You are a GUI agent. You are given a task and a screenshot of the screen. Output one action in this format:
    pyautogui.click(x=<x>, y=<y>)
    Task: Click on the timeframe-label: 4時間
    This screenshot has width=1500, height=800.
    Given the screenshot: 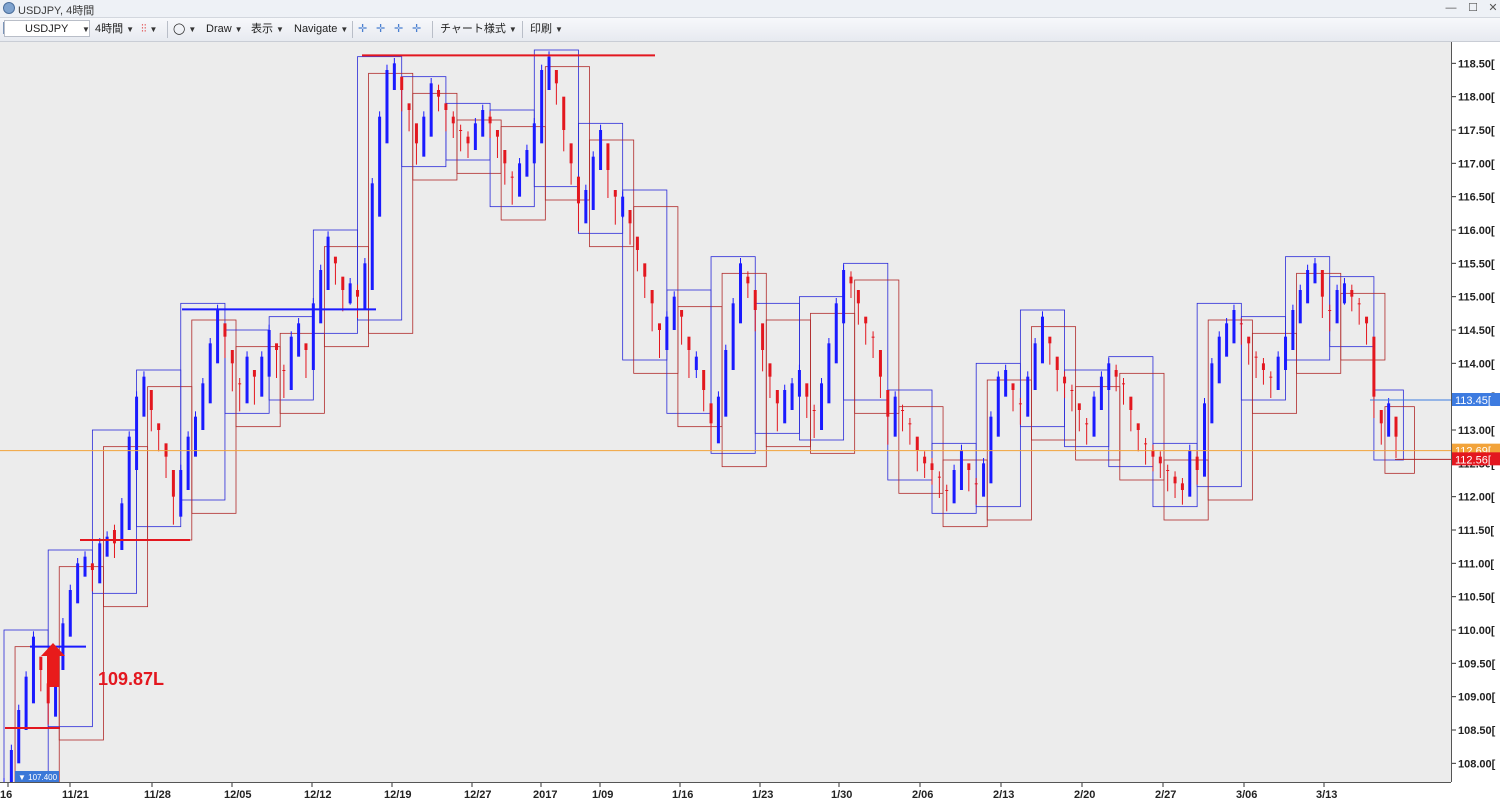 What is the action you would take?
    pyautogui.click(x=109, y=29)
    